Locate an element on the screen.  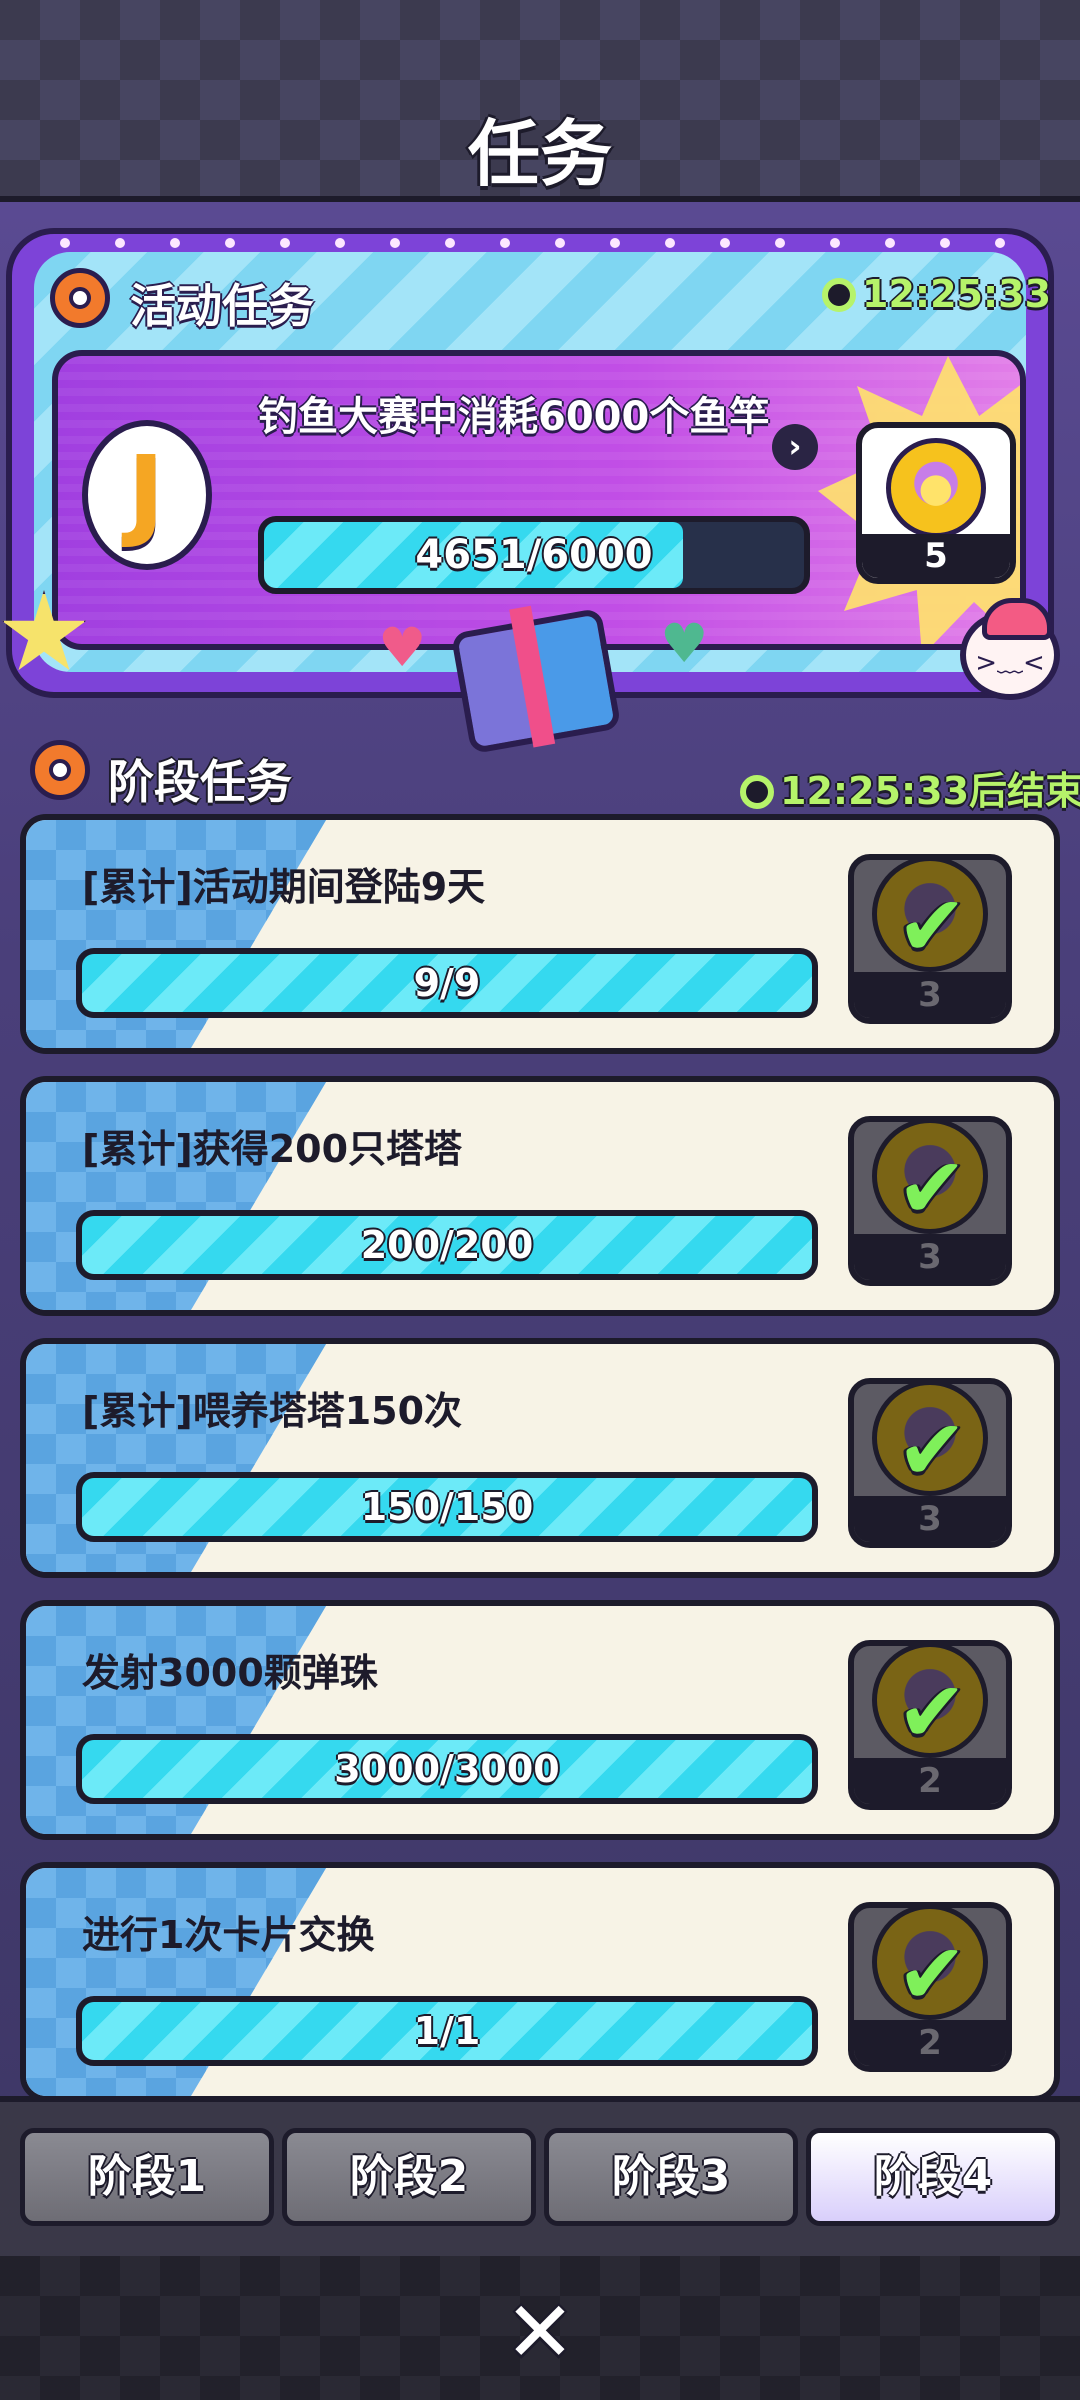
task-progress-text: 200/200 is located at coordinates (447, 1245).